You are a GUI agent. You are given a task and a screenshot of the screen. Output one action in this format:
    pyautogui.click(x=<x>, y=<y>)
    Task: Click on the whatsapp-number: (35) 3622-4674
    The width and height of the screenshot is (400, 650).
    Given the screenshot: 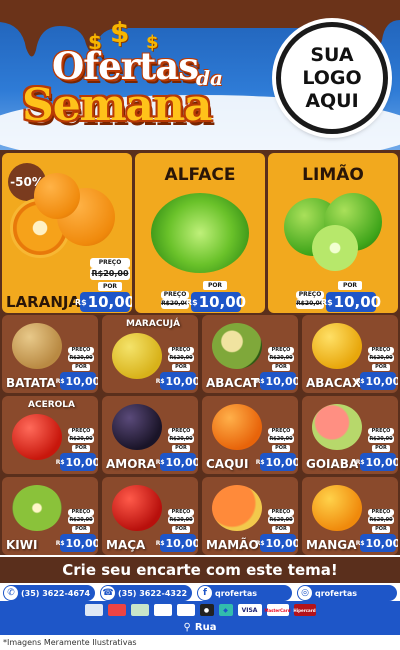 What is the action you would take?
    pyautogui.click(x=56, y=593)
    